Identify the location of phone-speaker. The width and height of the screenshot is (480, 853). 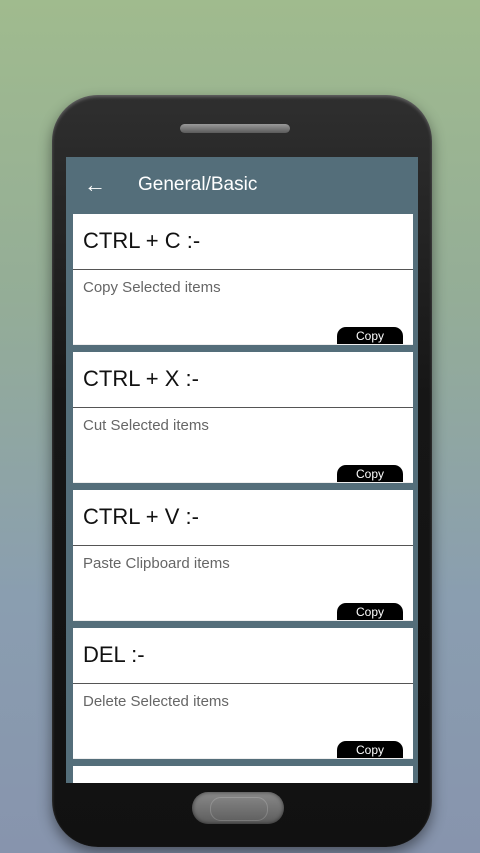
(235, 128).